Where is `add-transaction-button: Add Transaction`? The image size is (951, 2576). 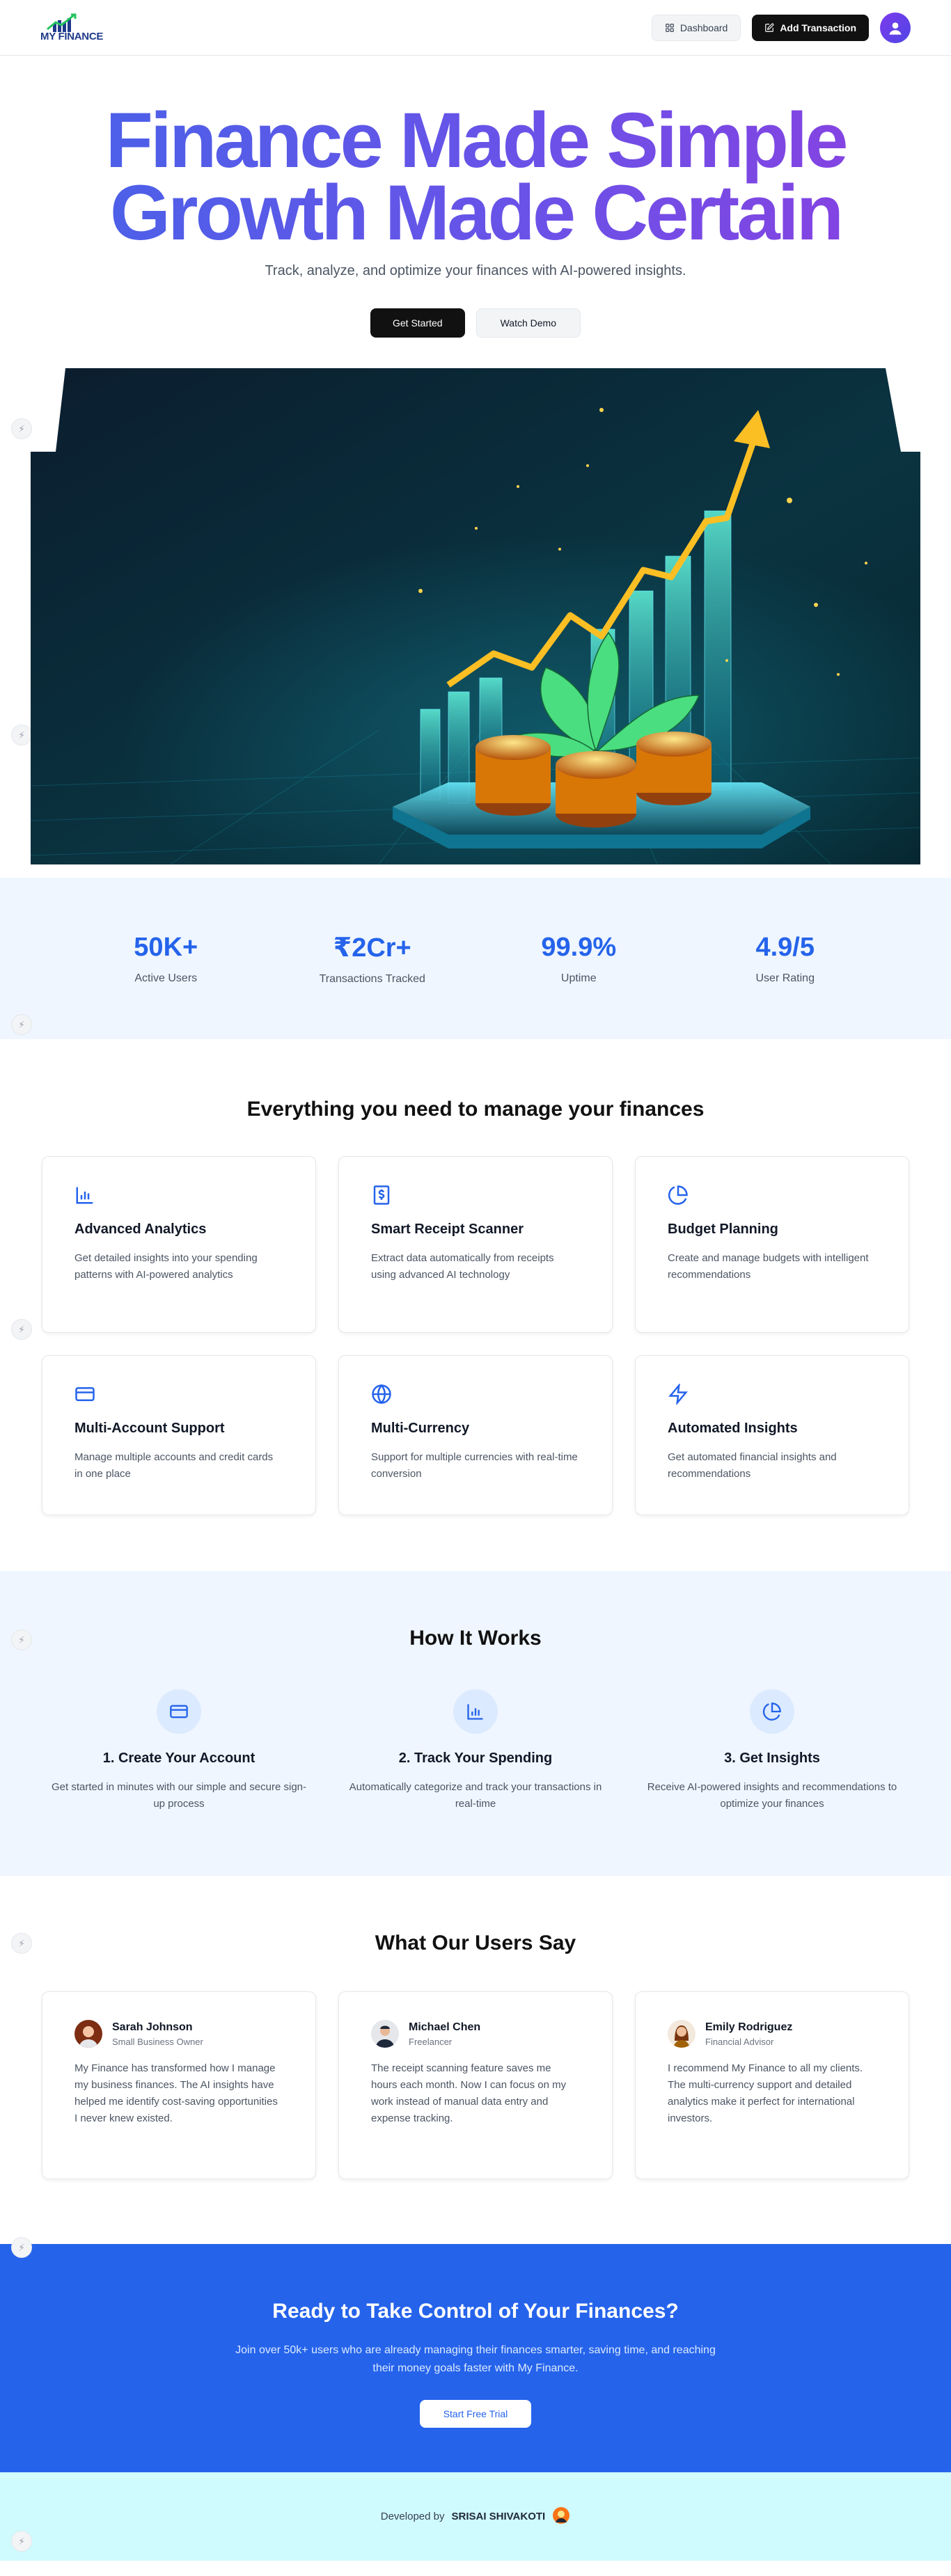
add-transaction-button: Add Transaction is located at coordinates (810, 27).